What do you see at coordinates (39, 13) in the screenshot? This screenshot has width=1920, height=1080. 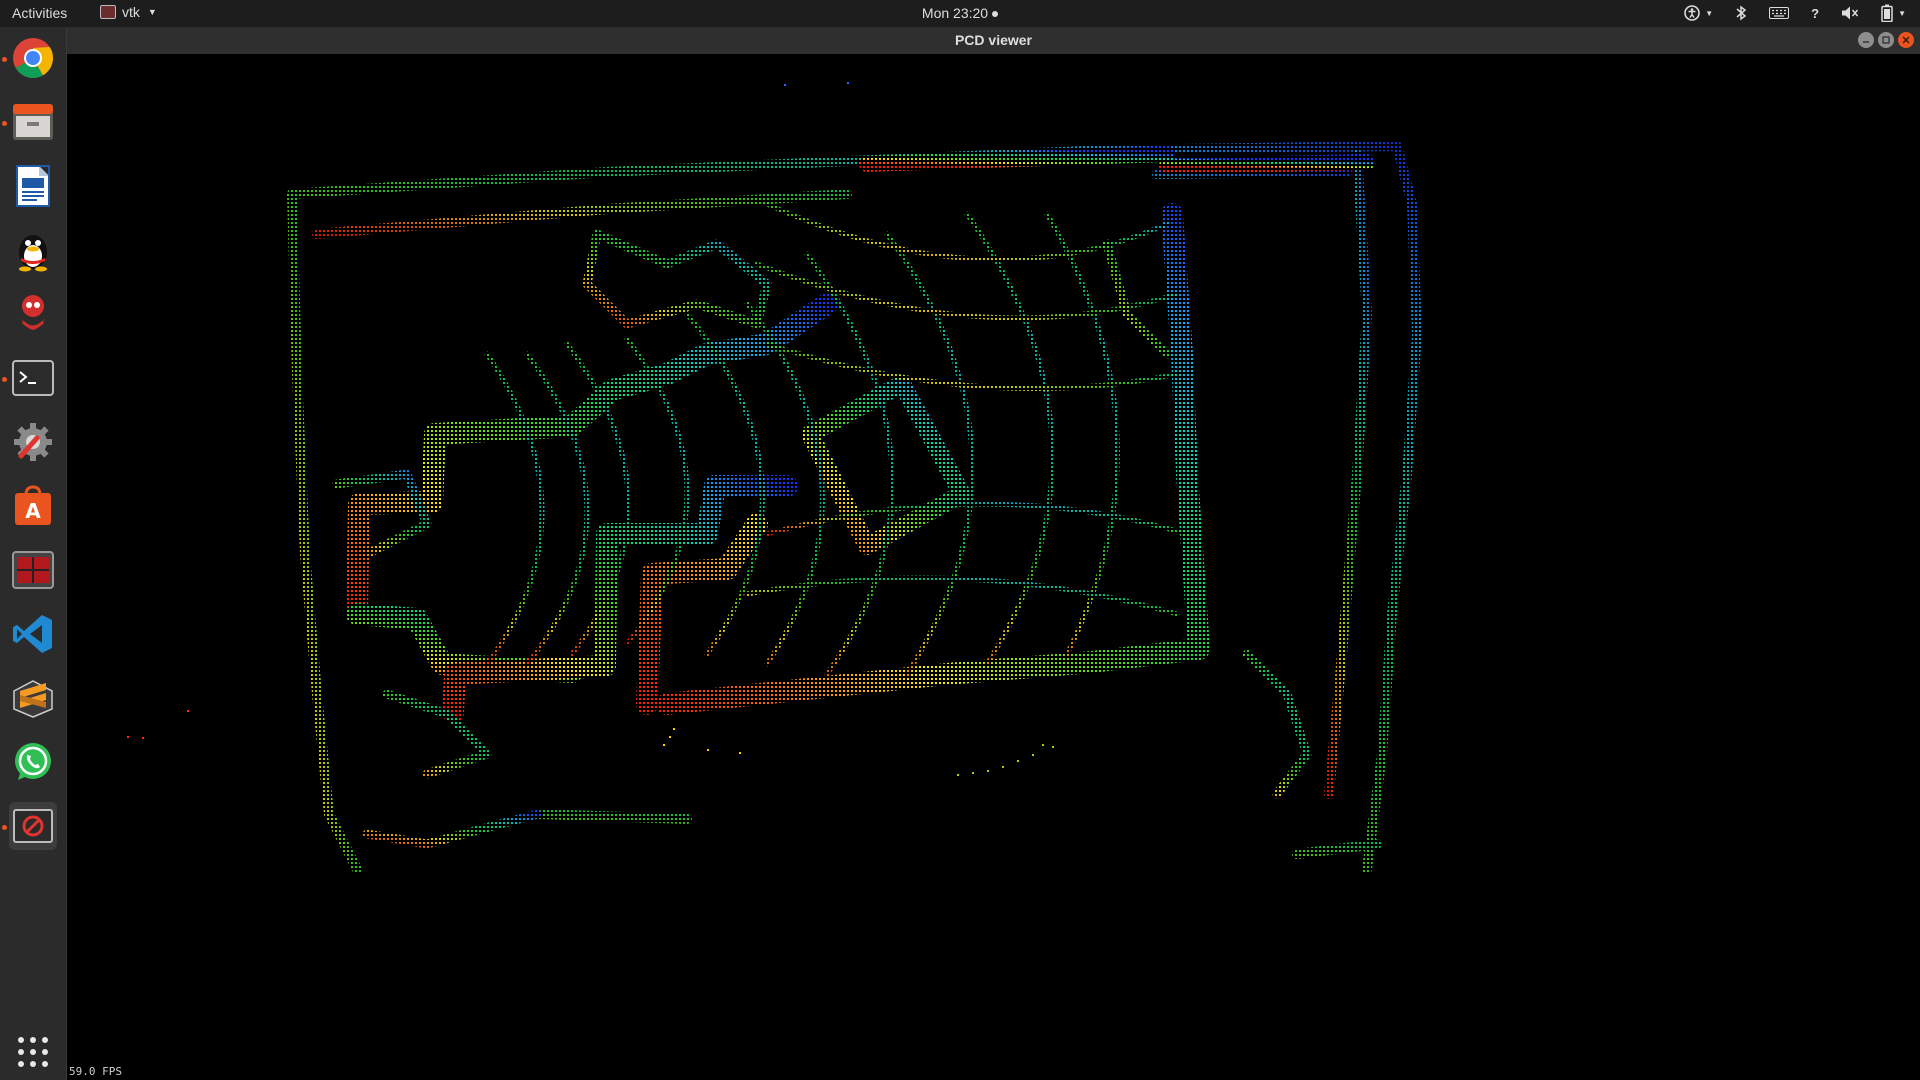 I see `activities-button: Activities` at bounding box center [39, 13].